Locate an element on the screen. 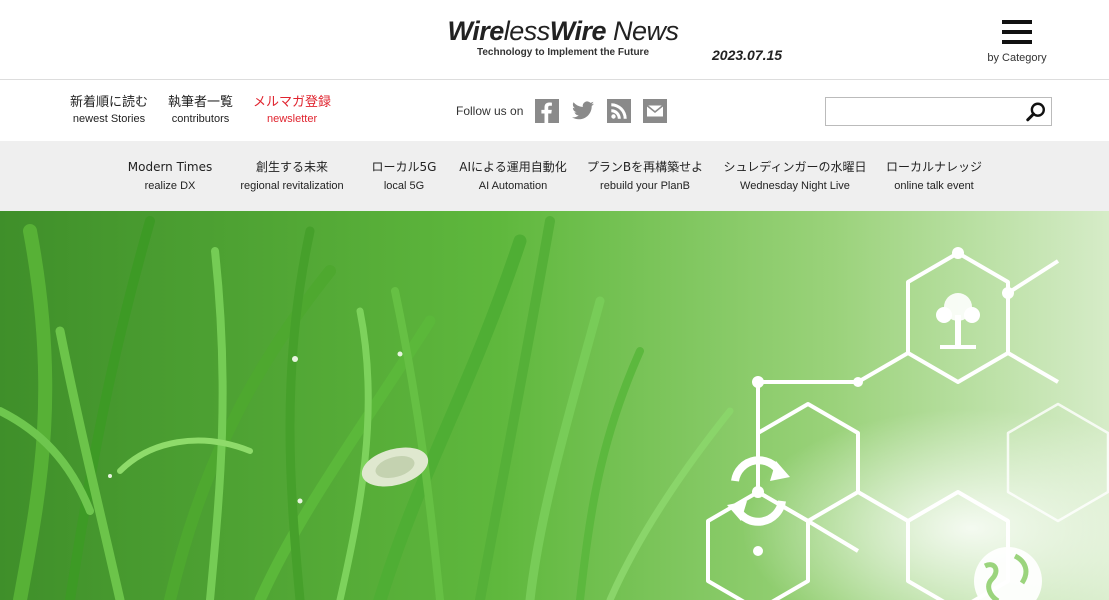 The height and width of the screenshot is (600, 1109). newest-stories-link: 新着順に読む newest Stories is located at coordinates (109, 111).